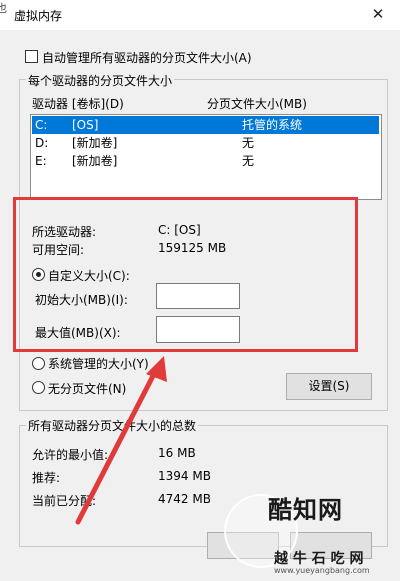 Image resolution: width=400 pixels, height=581 pixels. I want to click on watermark-sub: 越 牛 石 吃 网, so click(319, 559).